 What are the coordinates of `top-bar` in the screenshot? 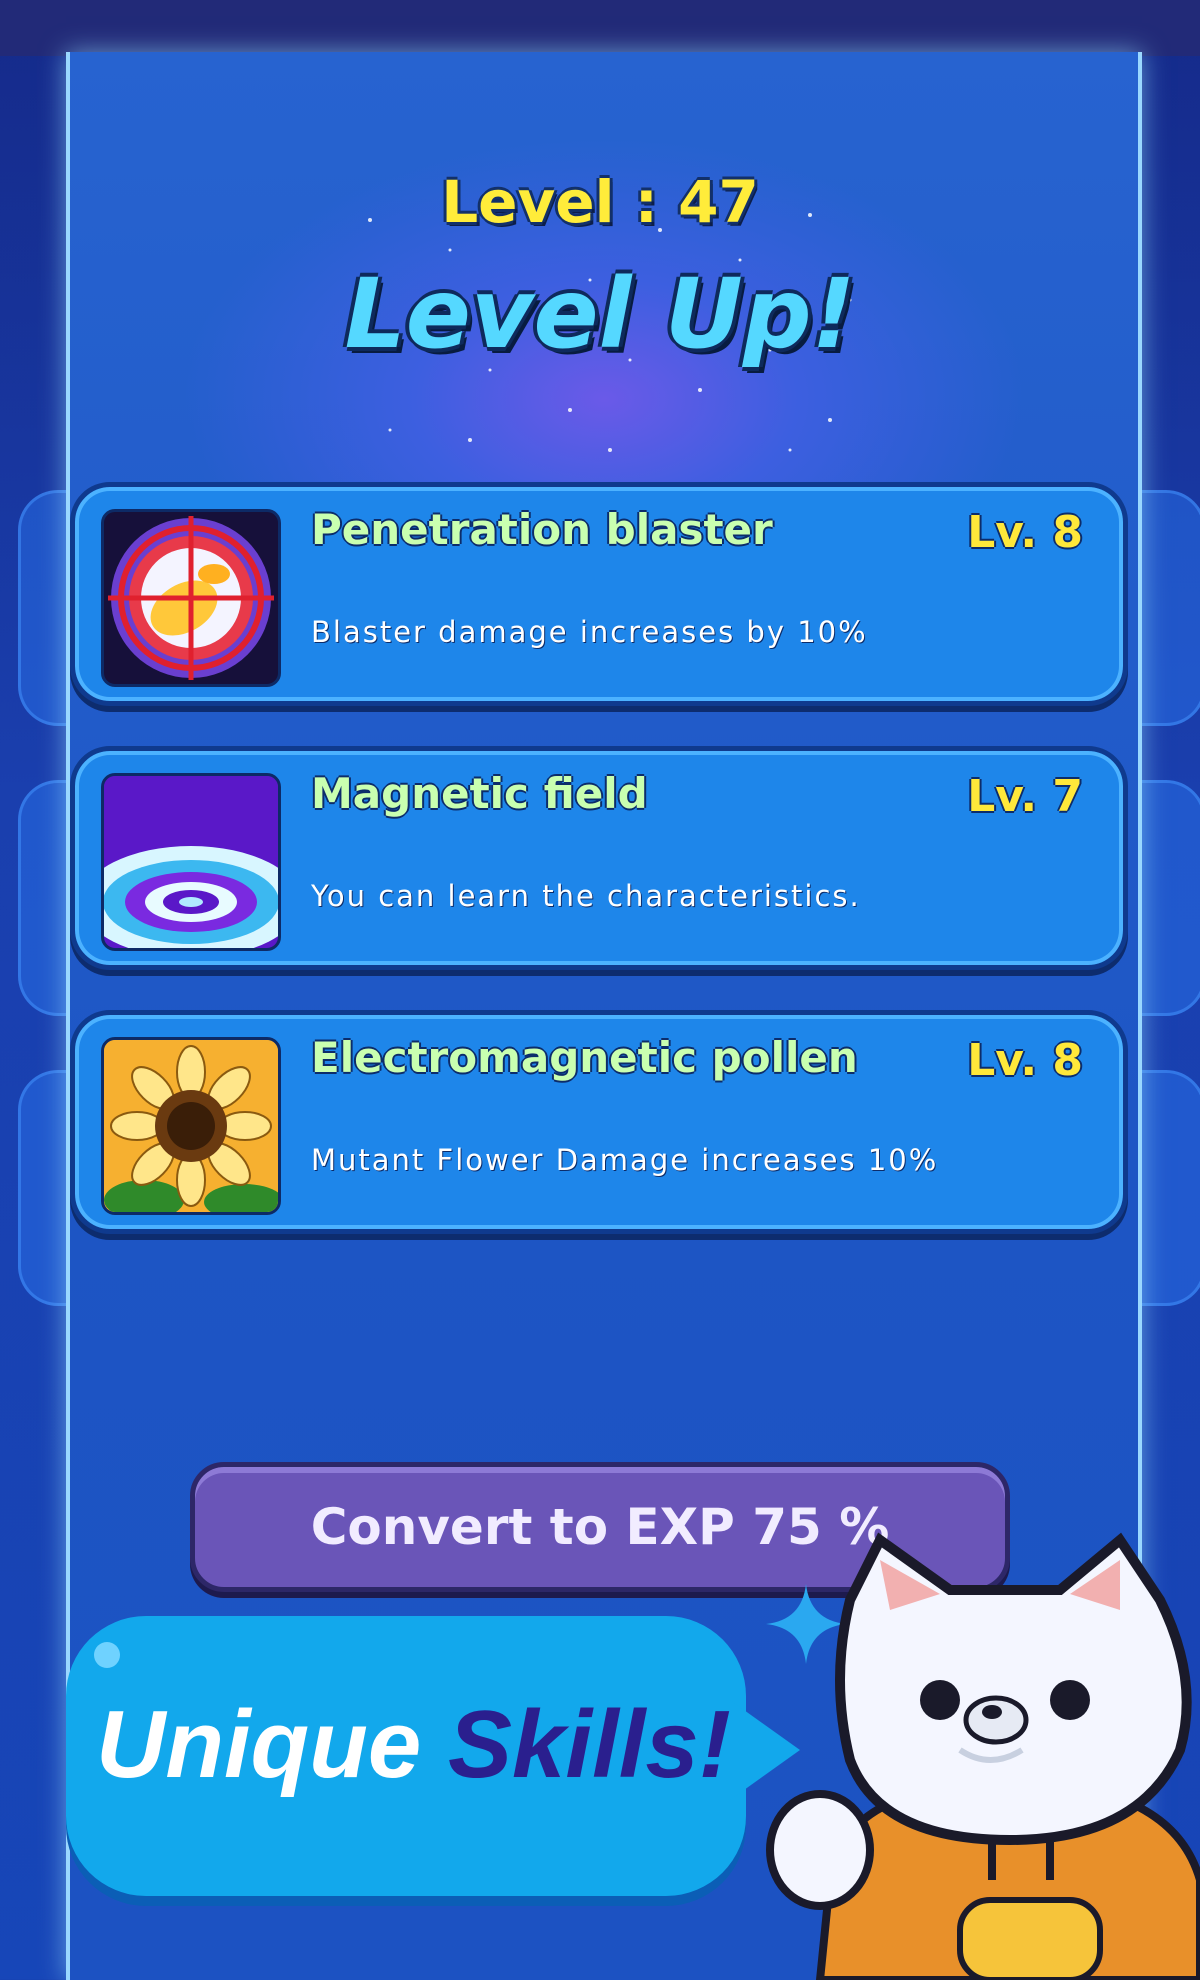 It's located at (600, 28).